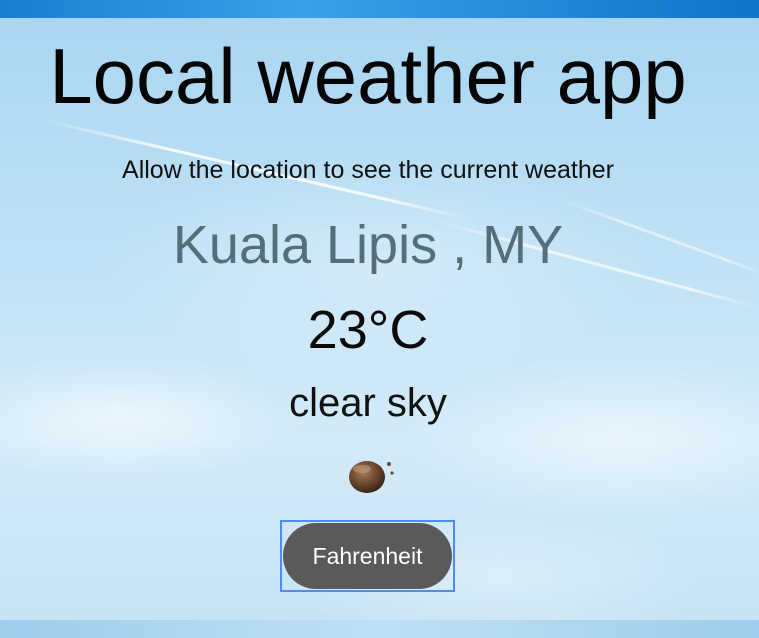 The width and height of the screenshot is (759, 638). What do you see at coordinates (368, 76) in the screenshot?
I see `app-title: Local weather app` at bounding box center [368, 76].